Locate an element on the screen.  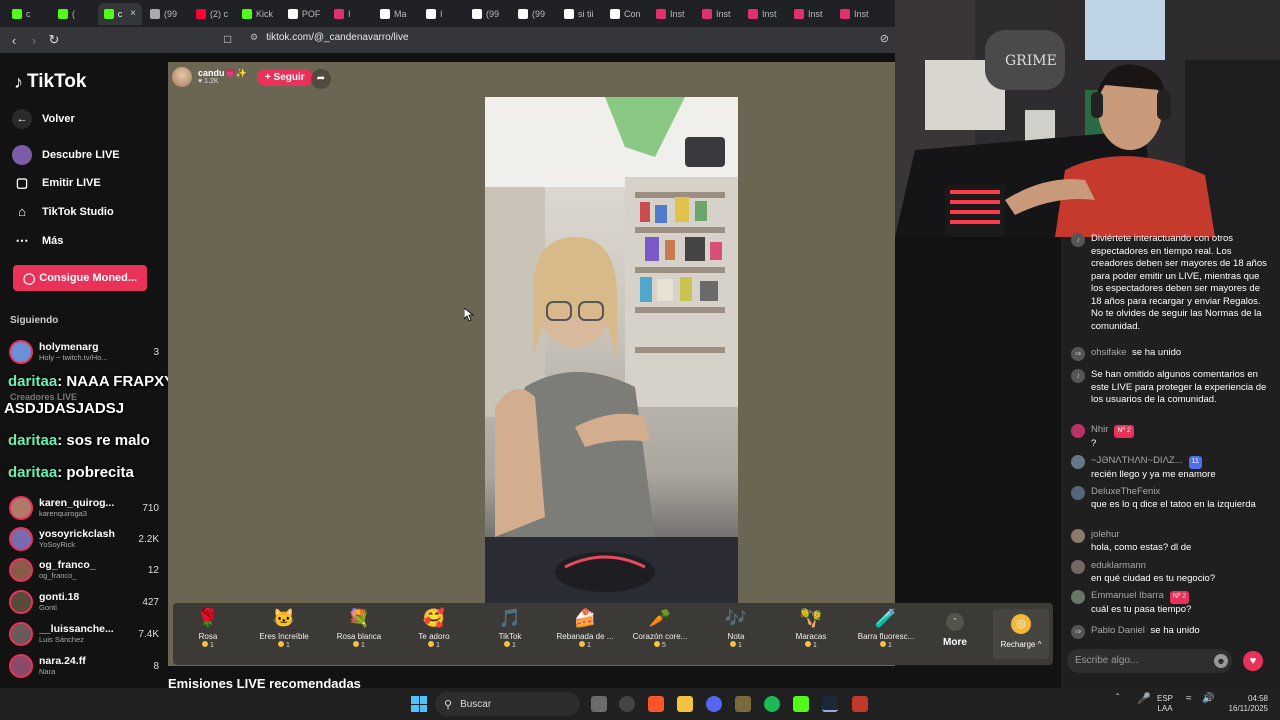
microphone-icon: 🎤 is located at coordinates (1144, 699).